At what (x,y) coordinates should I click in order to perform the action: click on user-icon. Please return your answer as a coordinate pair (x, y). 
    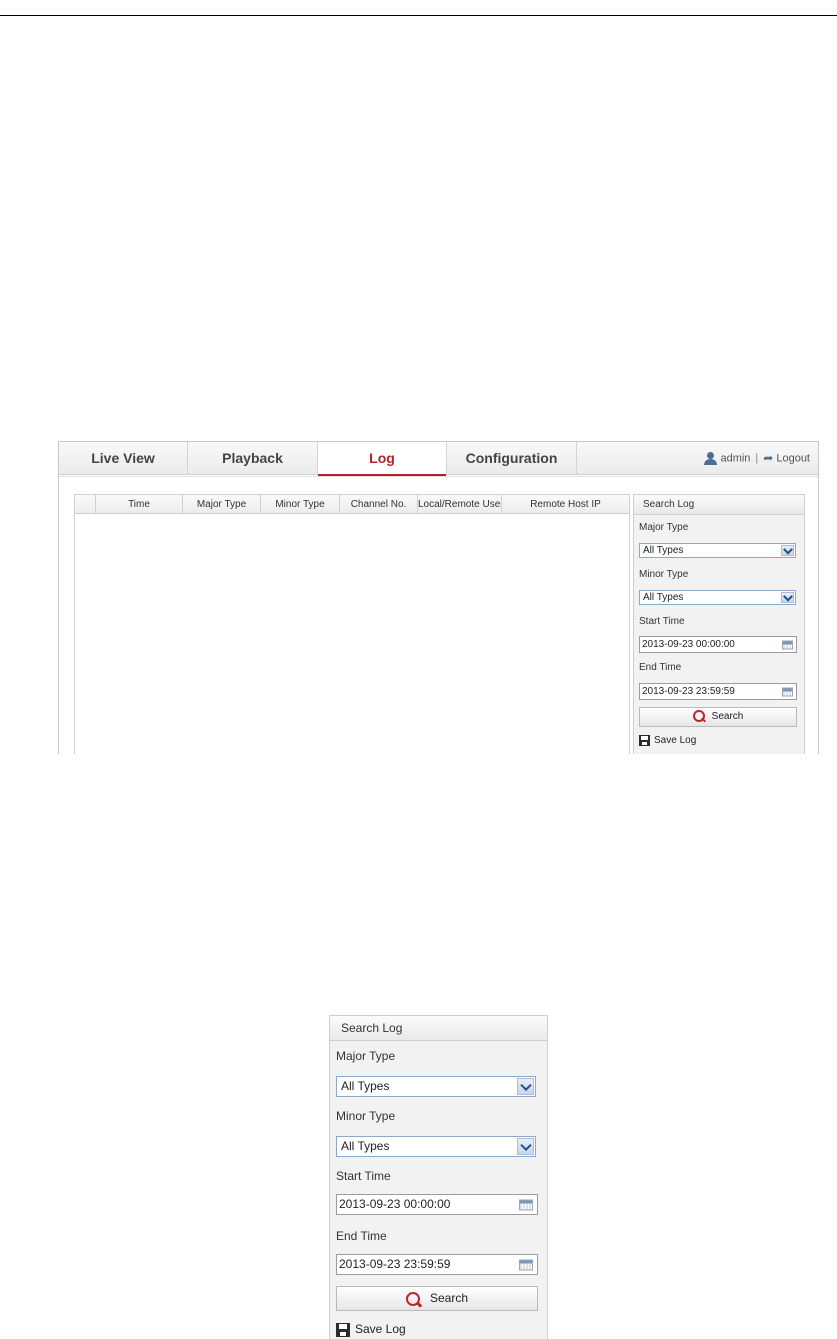
    Looking at the image, I should click on (711, 458).